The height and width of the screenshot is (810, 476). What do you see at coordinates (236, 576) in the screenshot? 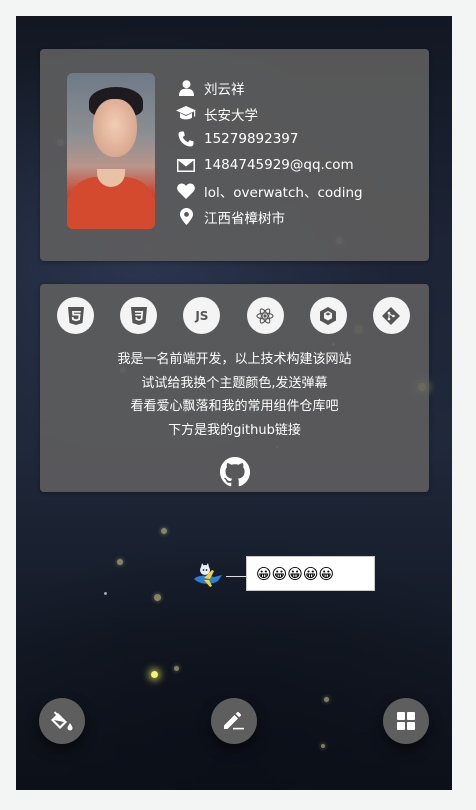
I see `banner-string` at bounding box center [236, 576].